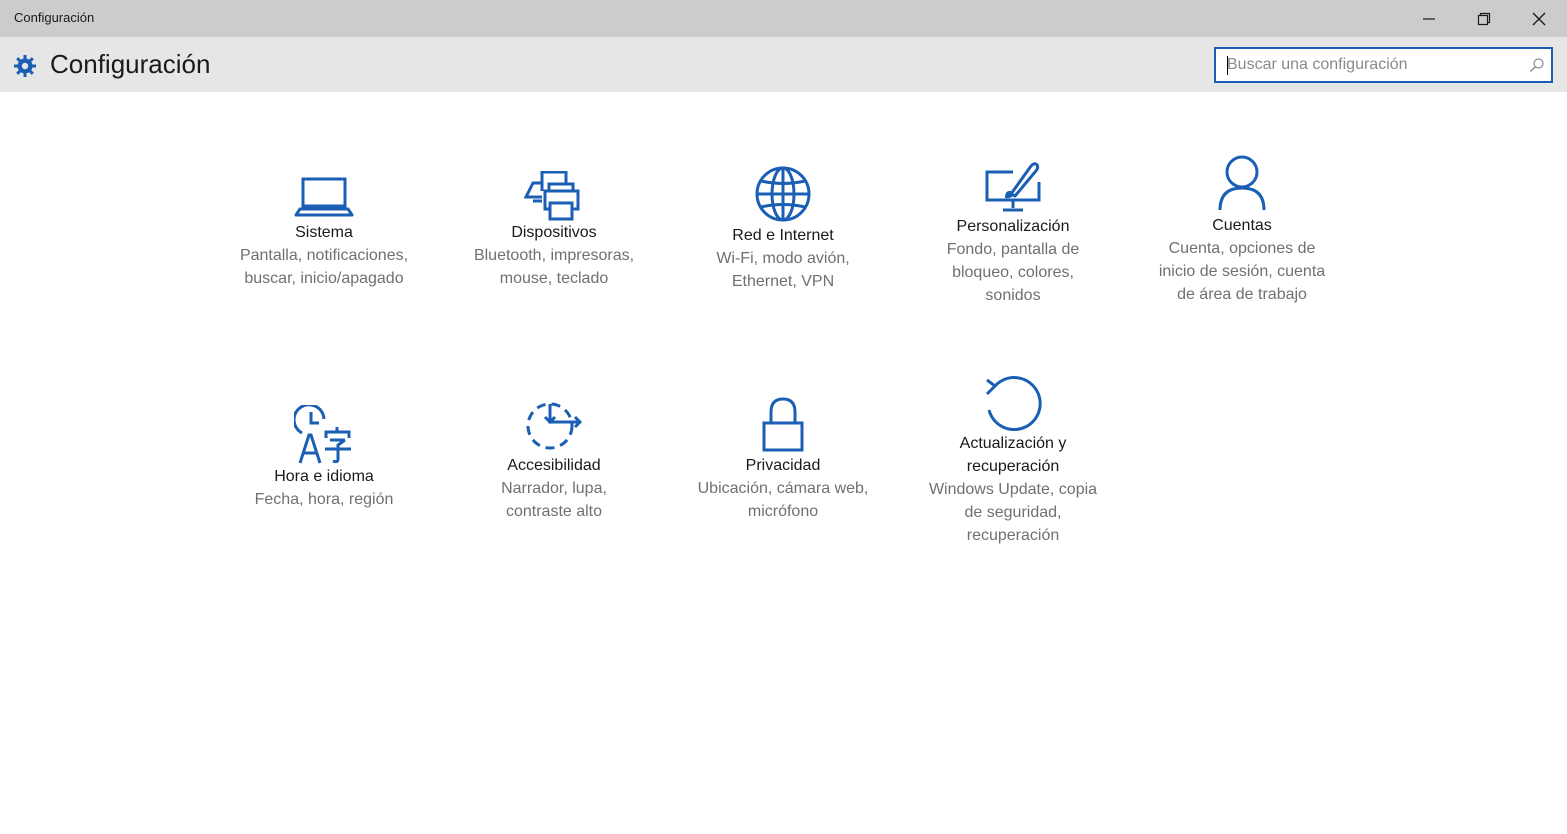  What do you see at coordinates (1013, 226) in the screenshot?
I see `tile-title: Personalización` at bounding box center [1013, 226].